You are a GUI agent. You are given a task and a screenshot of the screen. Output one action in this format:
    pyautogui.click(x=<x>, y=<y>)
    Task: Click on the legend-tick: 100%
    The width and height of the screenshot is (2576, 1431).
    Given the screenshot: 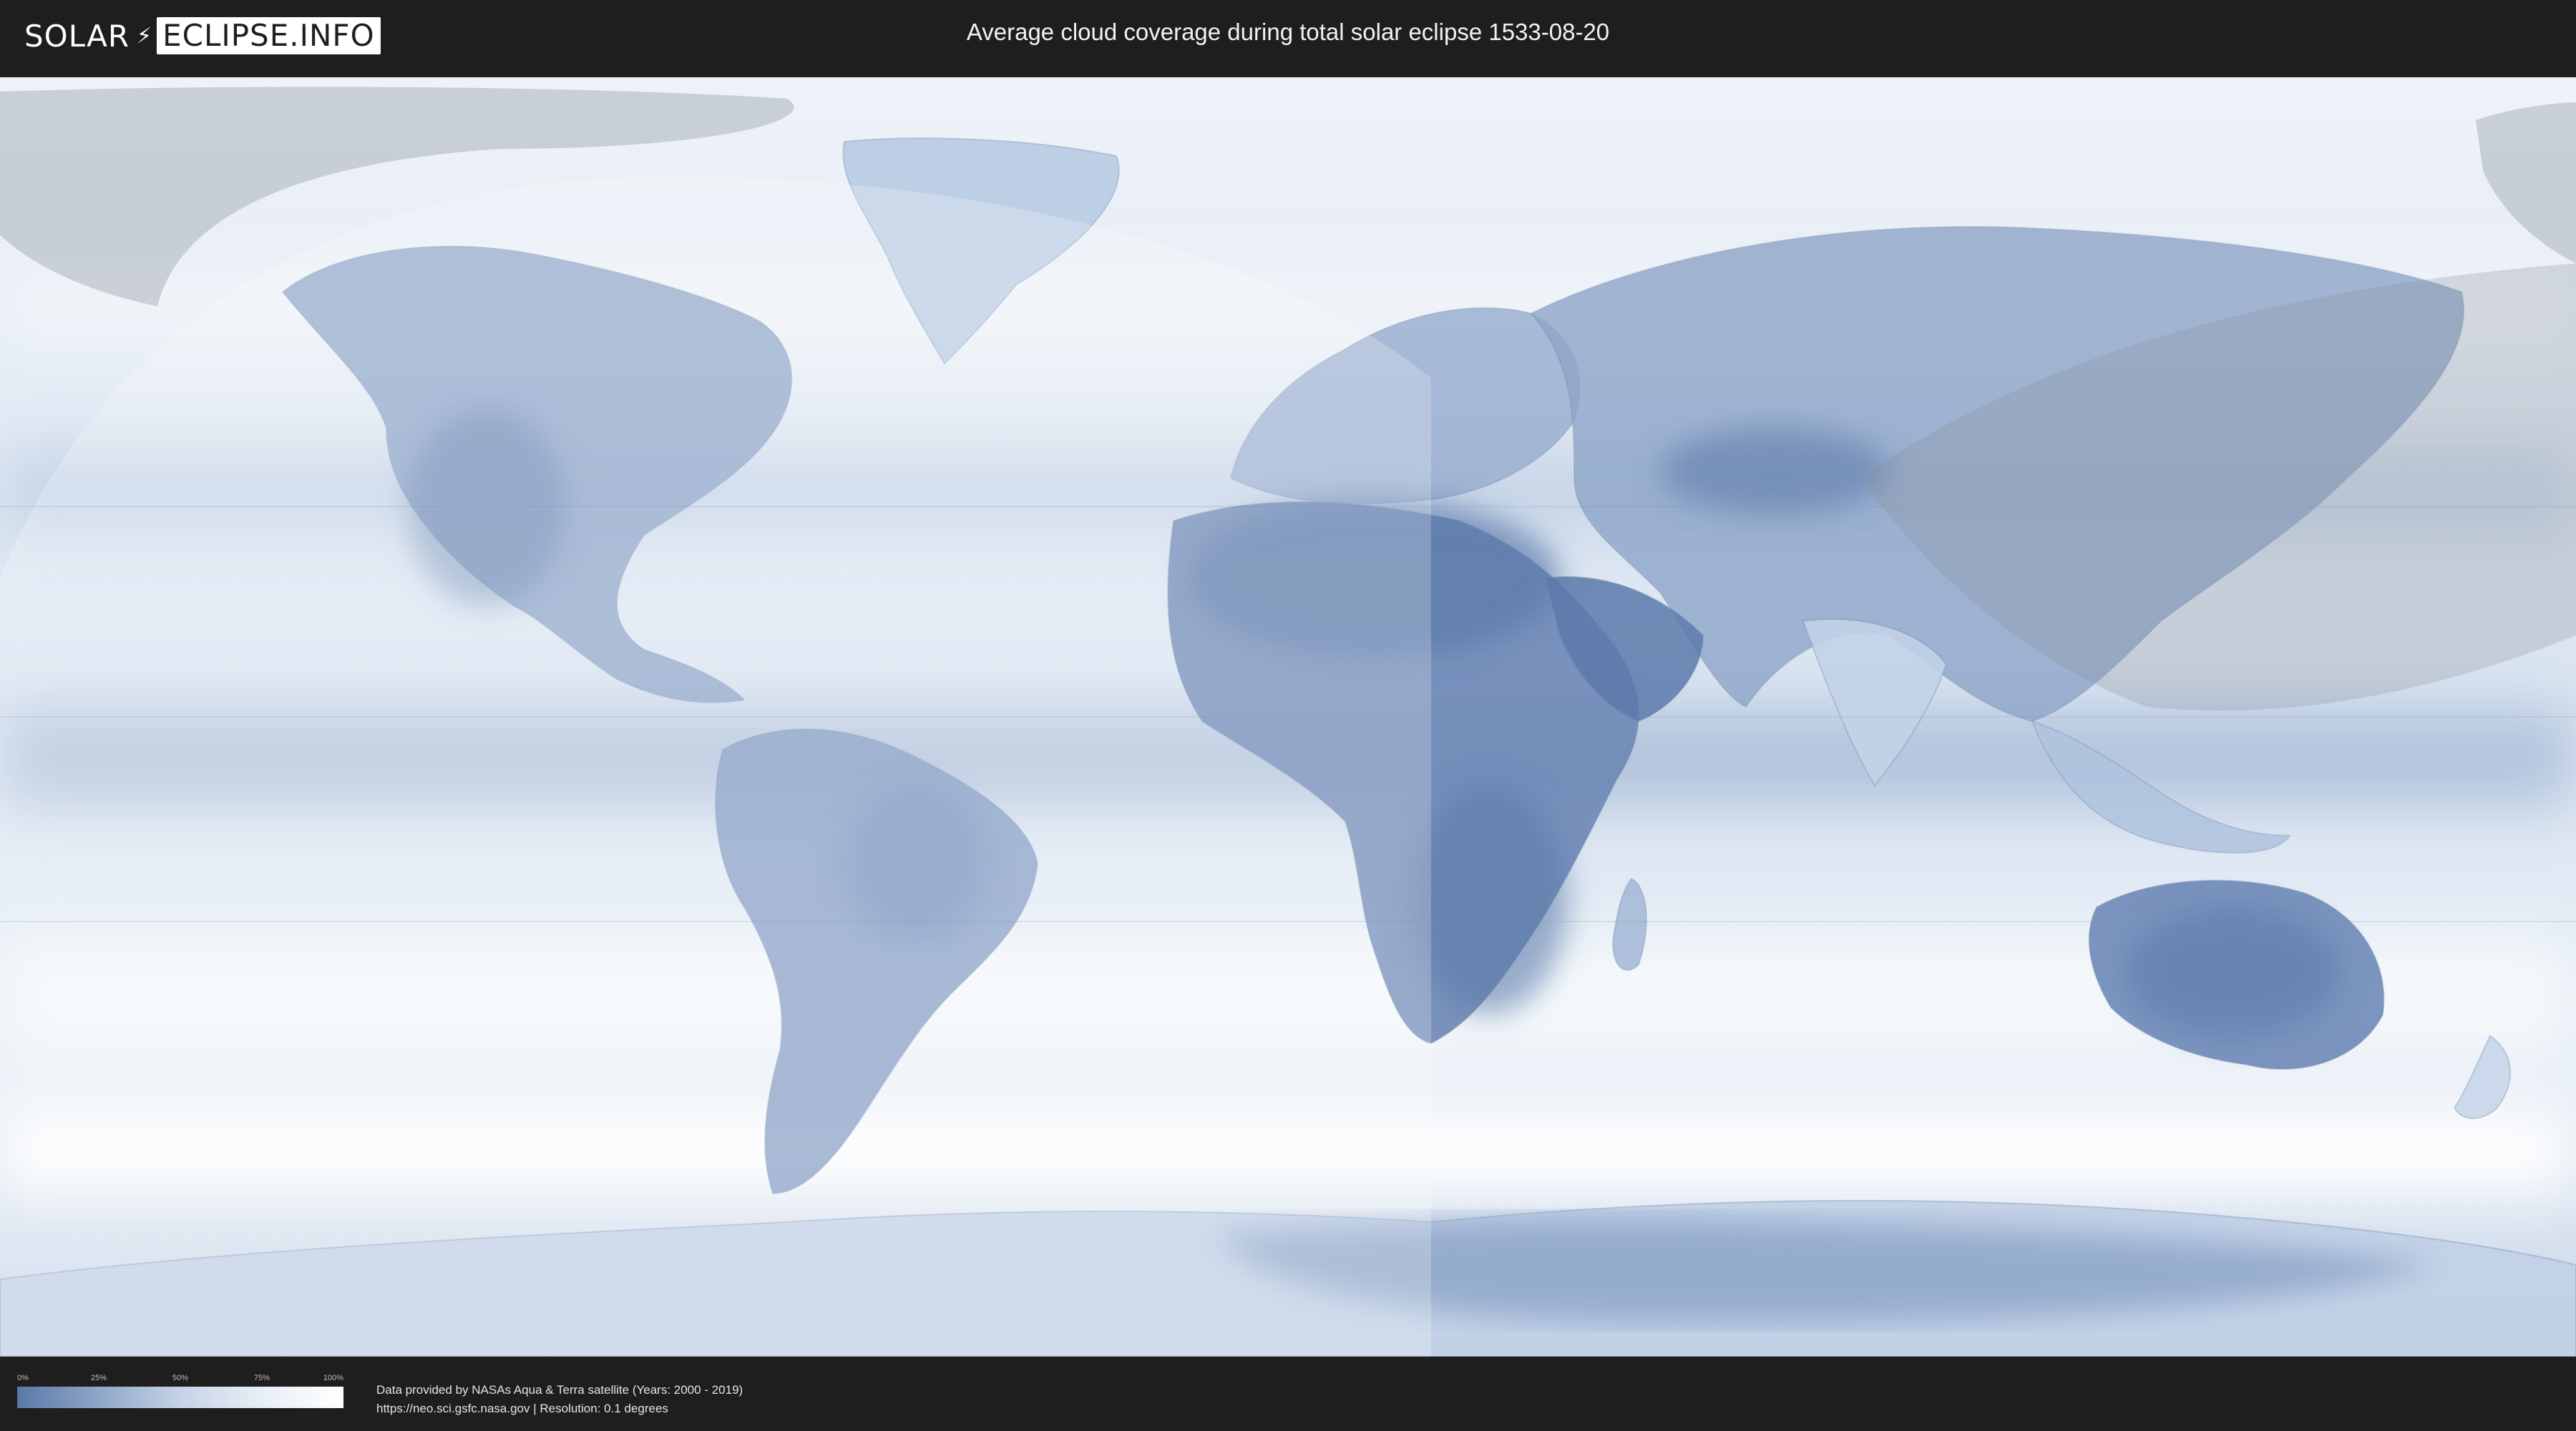 What is the action you would take?
    pyautogui.click(x=333, y=1378)
    